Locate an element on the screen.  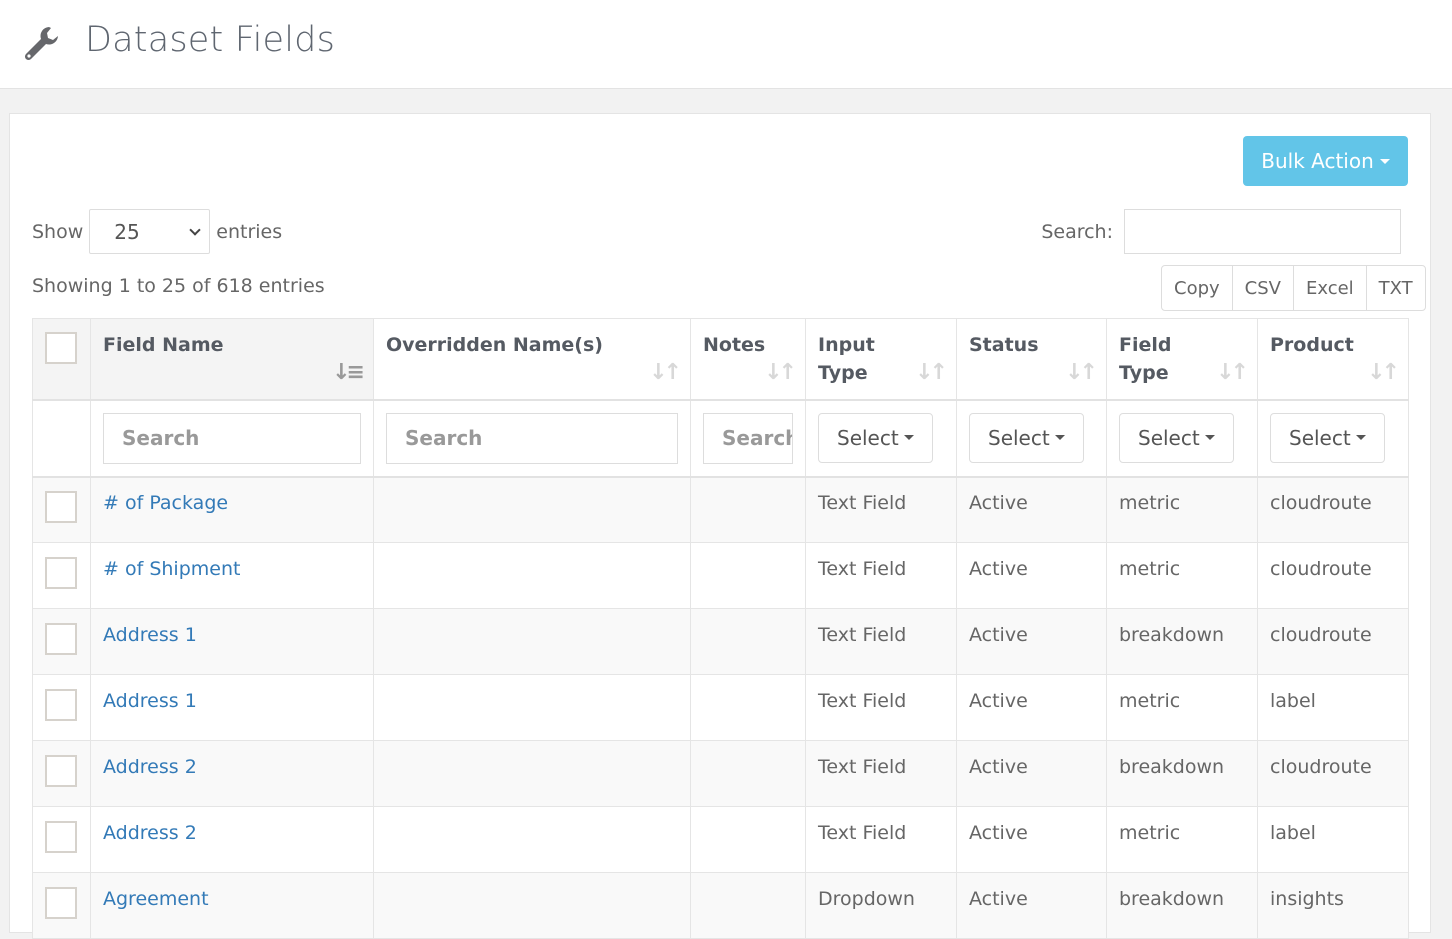
field-name-link: # of Shipment is located at coordinates (171, 569).